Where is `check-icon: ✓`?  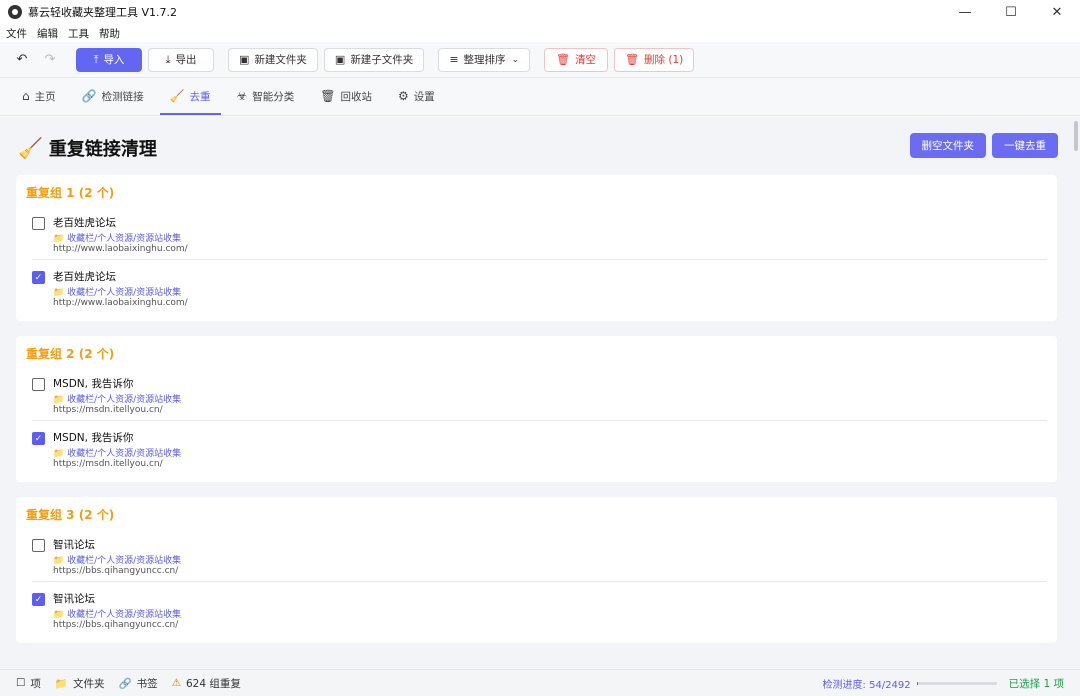 check-icon: ✓ is located at coordinates (38, 599).